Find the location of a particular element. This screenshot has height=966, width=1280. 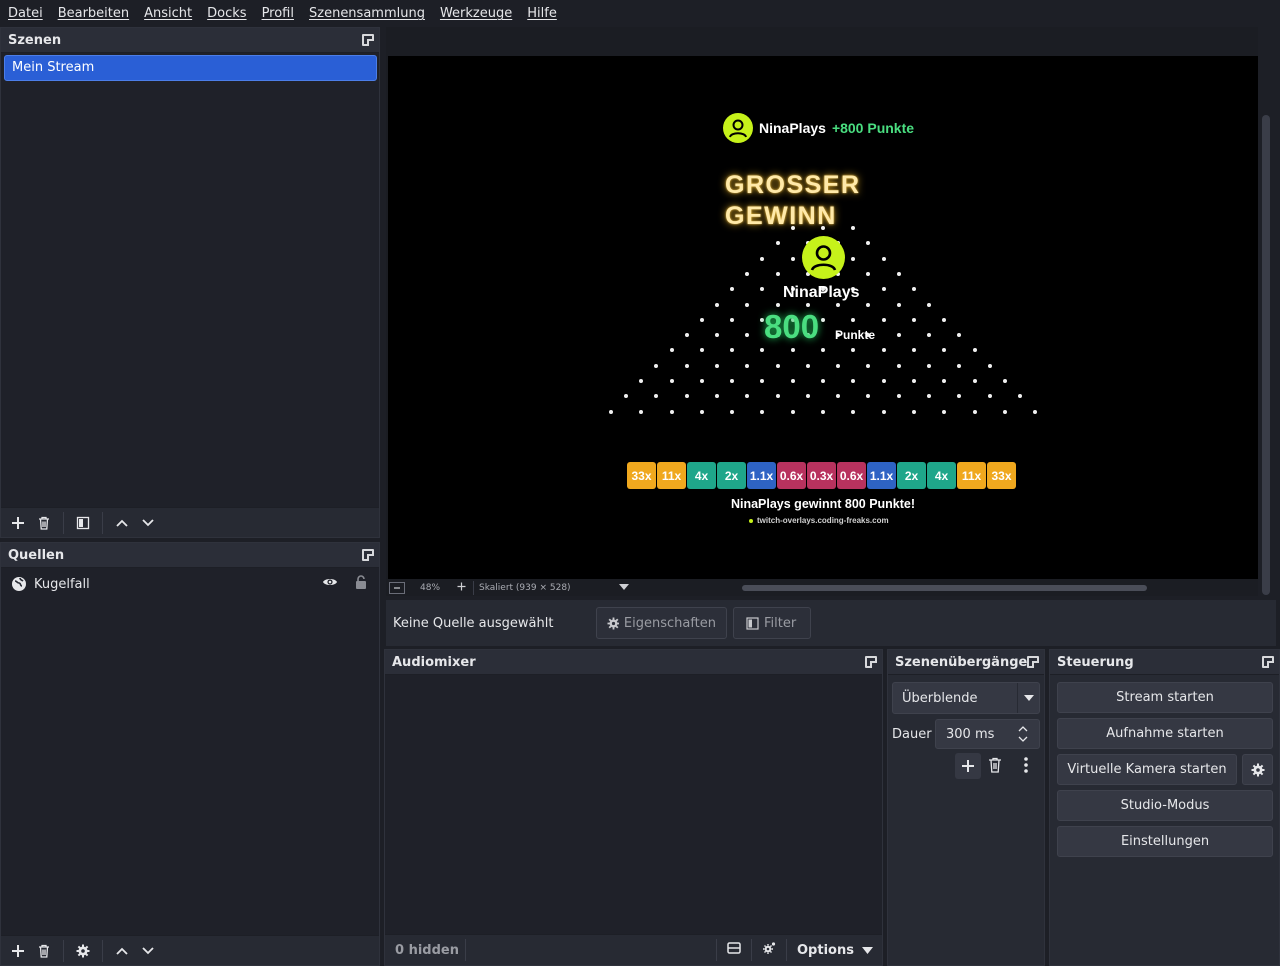

menu-werkzeuge: Werkzeuge is located at coordinates (476, 13).